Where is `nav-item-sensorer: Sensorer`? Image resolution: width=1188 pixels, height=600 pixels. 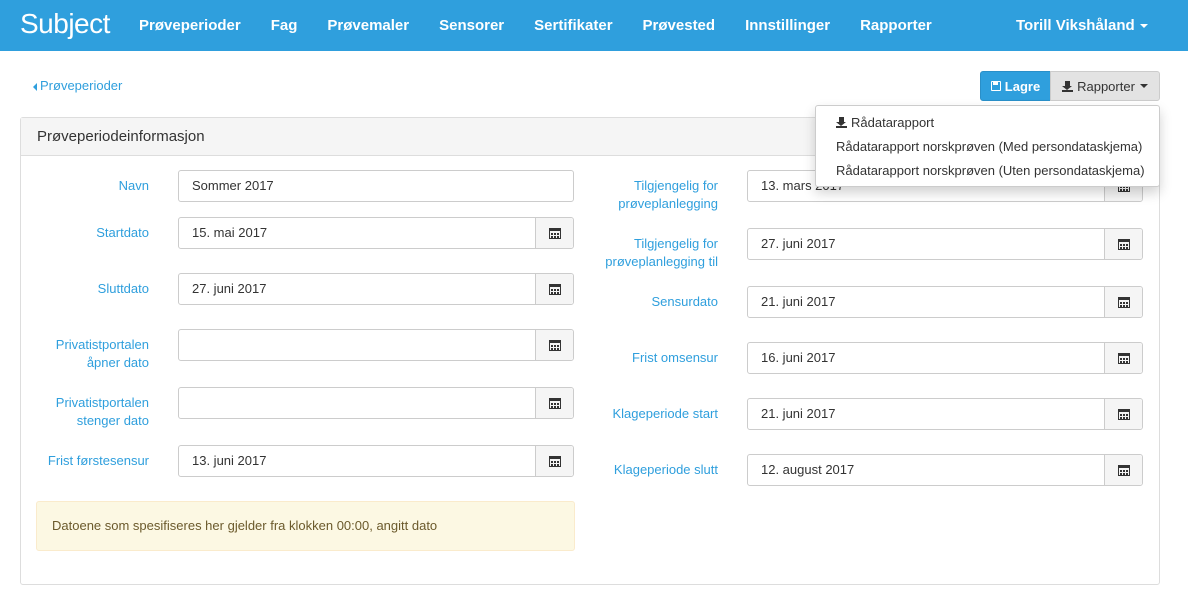 nav-item-sensorer: Sensorer is located at coordinates (471, 25).